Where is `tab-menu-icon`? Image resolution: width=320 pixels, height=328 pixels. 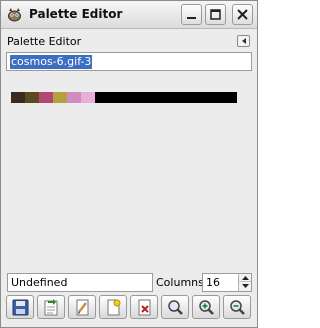
tab-menu-icon is located at coordinates (244, 41).